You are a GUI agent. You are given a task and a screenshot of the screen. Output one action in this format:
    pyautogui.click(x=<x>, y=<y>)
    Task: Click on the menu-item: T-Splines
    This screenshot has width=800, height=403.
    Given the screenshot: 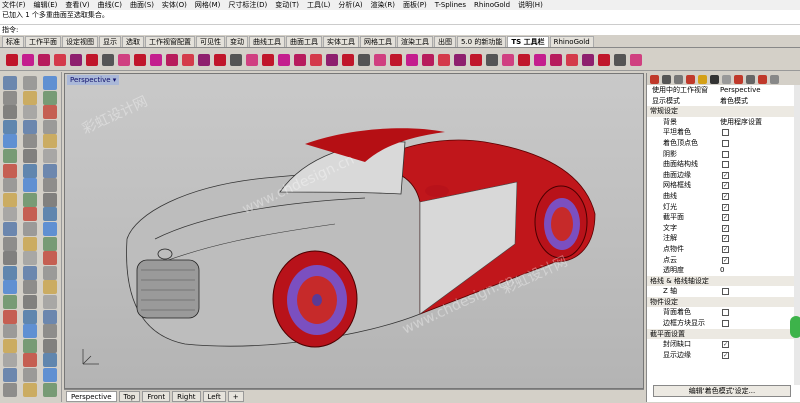 What is the action you would take?
    pyautogui.click(x=450, y=5)
    